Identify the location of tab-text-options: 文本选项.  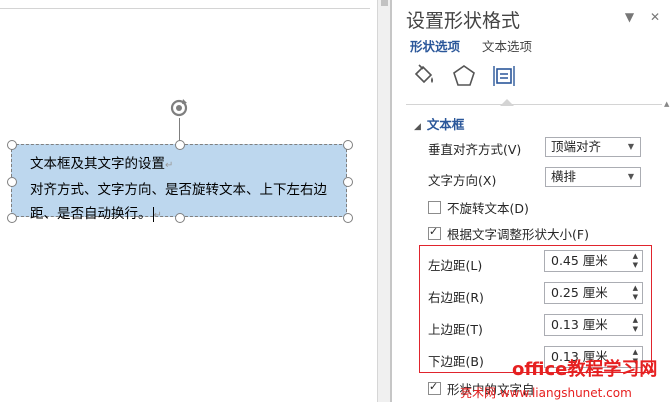
(507, 46).